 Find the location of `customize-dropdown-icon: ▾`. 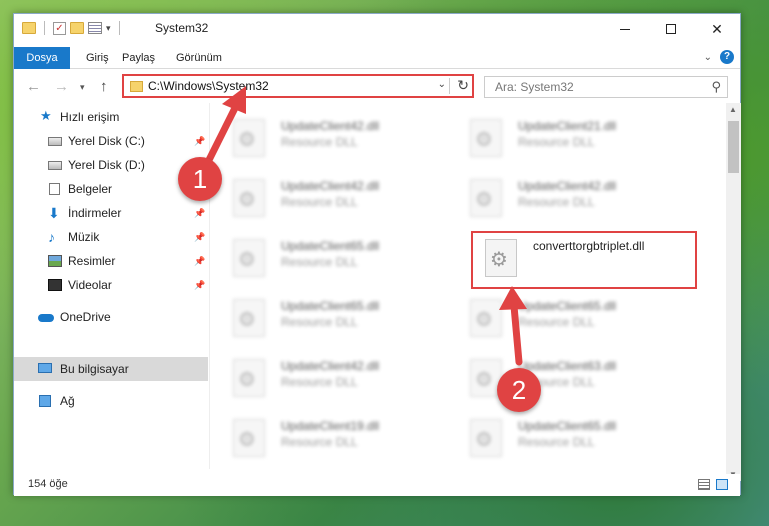

customize-dropdown-icon: ▾ is located at coordinates (108, 28).